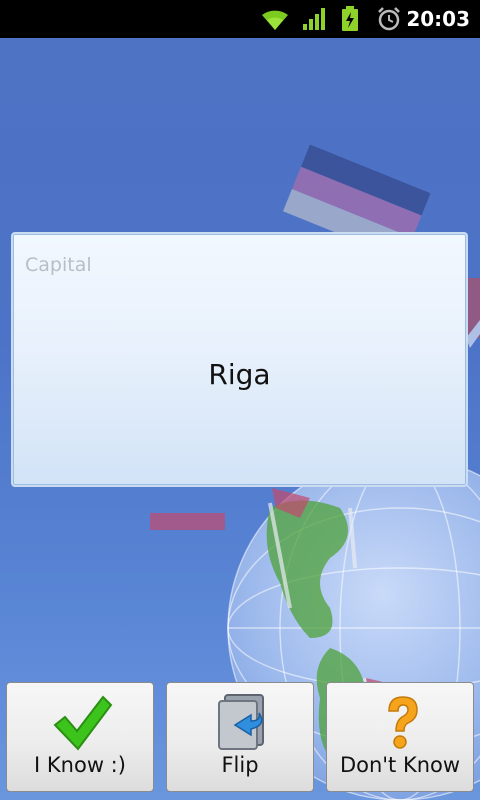 Image resolution: width=480 pixels, height=800 pixels. What do you see at coordinates (80, 765) in the screenshot?
I see `i-know-label: I Know :)` at bounding box center [80, 765].